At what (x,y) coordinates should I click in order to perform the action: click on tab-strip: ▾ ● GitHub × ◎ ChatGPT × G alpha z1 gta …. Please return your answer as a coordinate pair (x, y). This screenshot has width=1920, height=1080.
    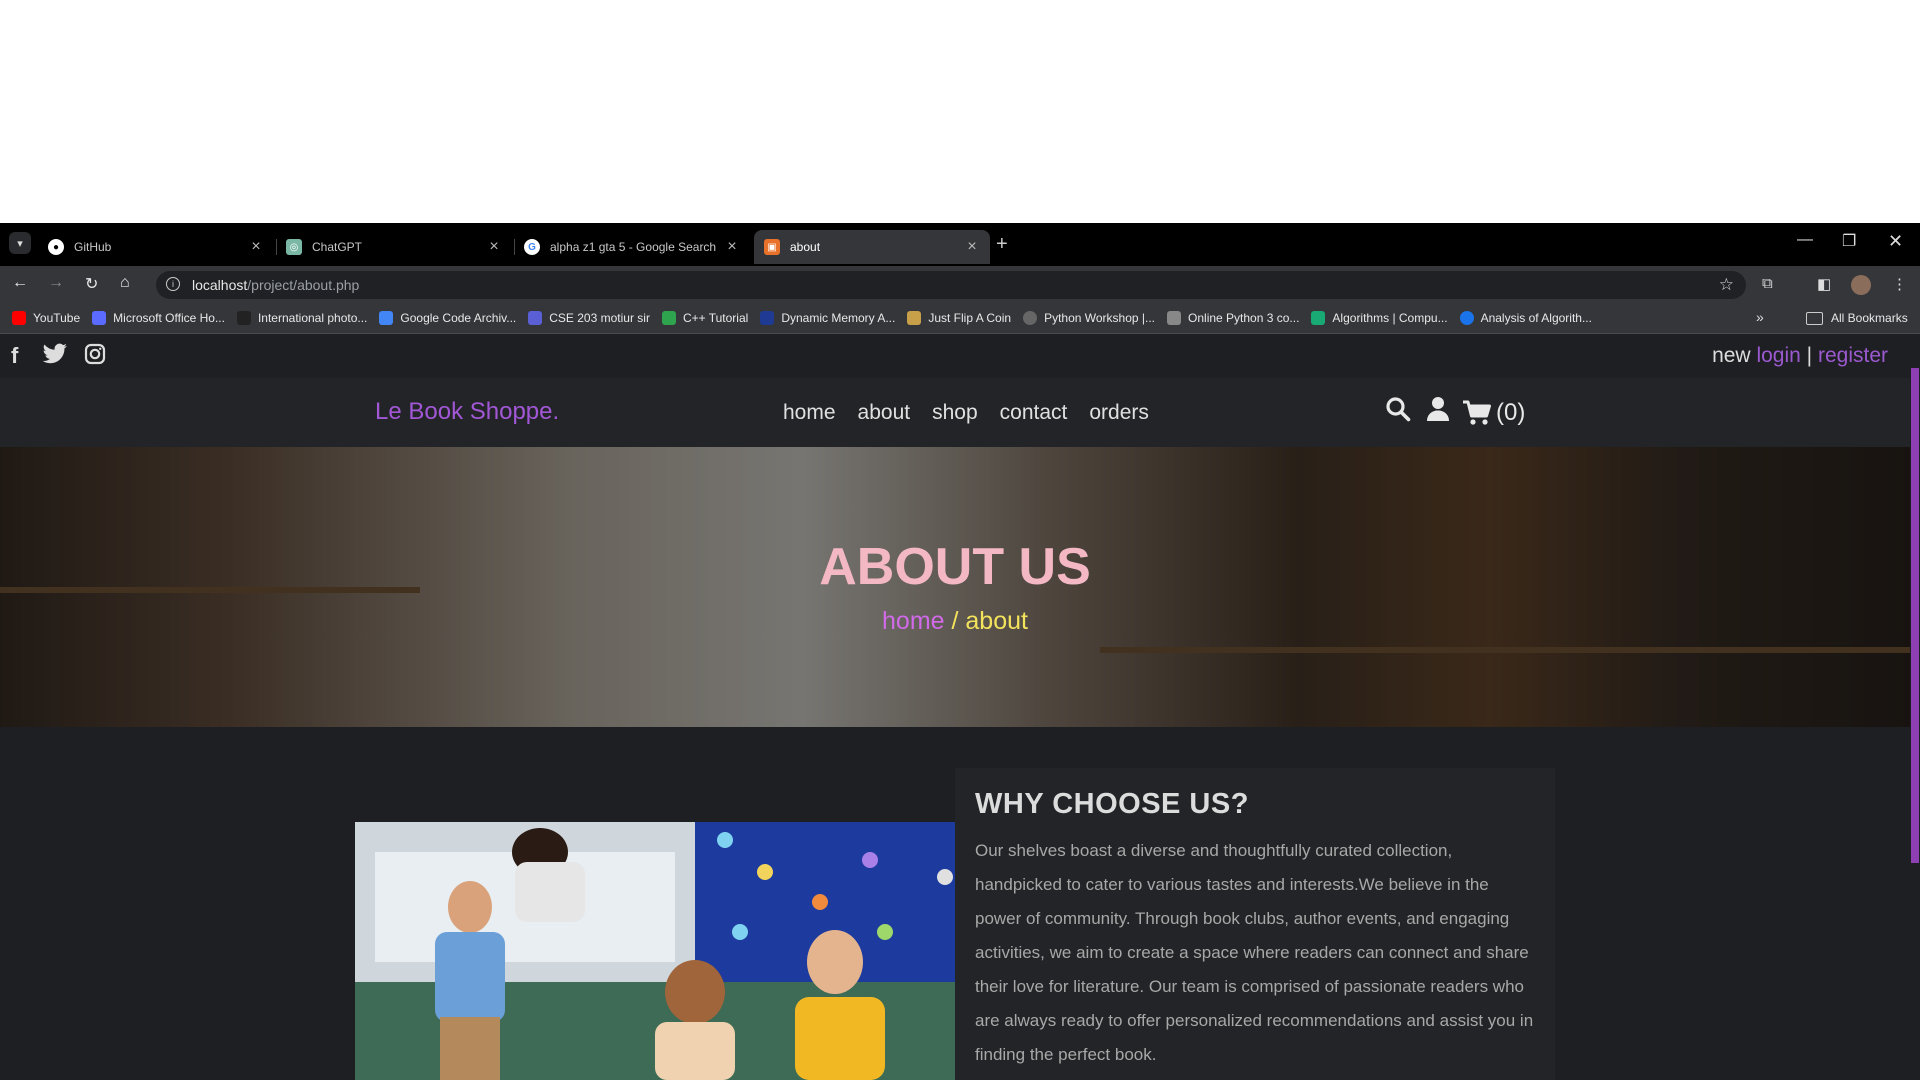
    Looking at the image, I should click on (960, 244).